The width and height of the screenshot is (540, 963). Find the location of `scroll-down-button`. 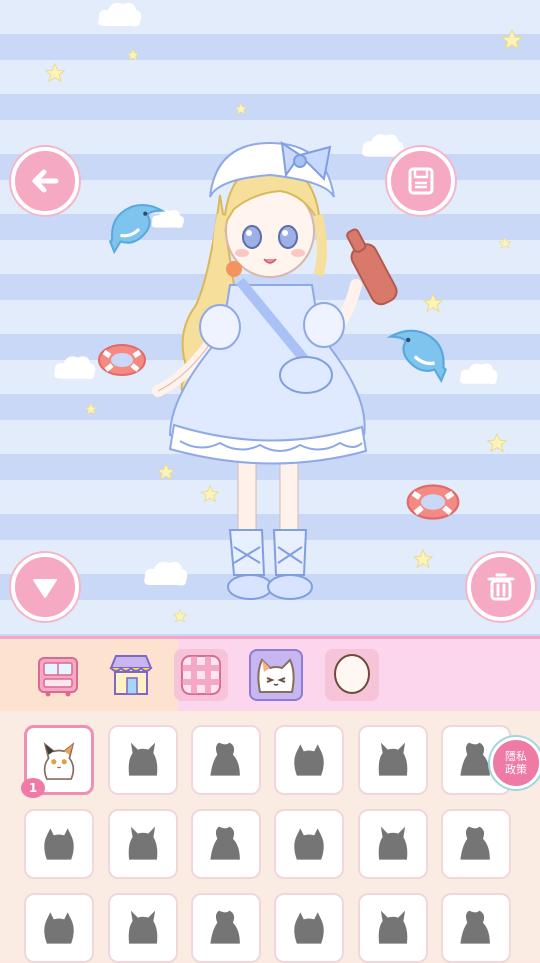

scroll-down-button is located at coordinates (45, 587).